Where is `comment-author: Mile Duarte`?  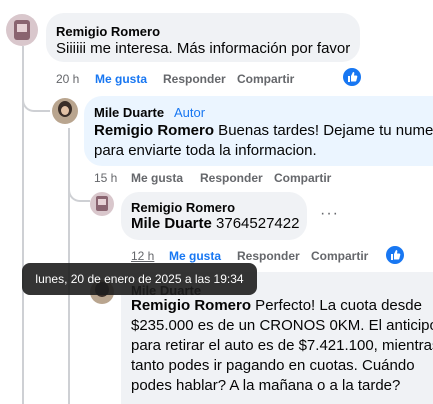
comment-author: Mile Duarte is located at coordinates (129, 112).